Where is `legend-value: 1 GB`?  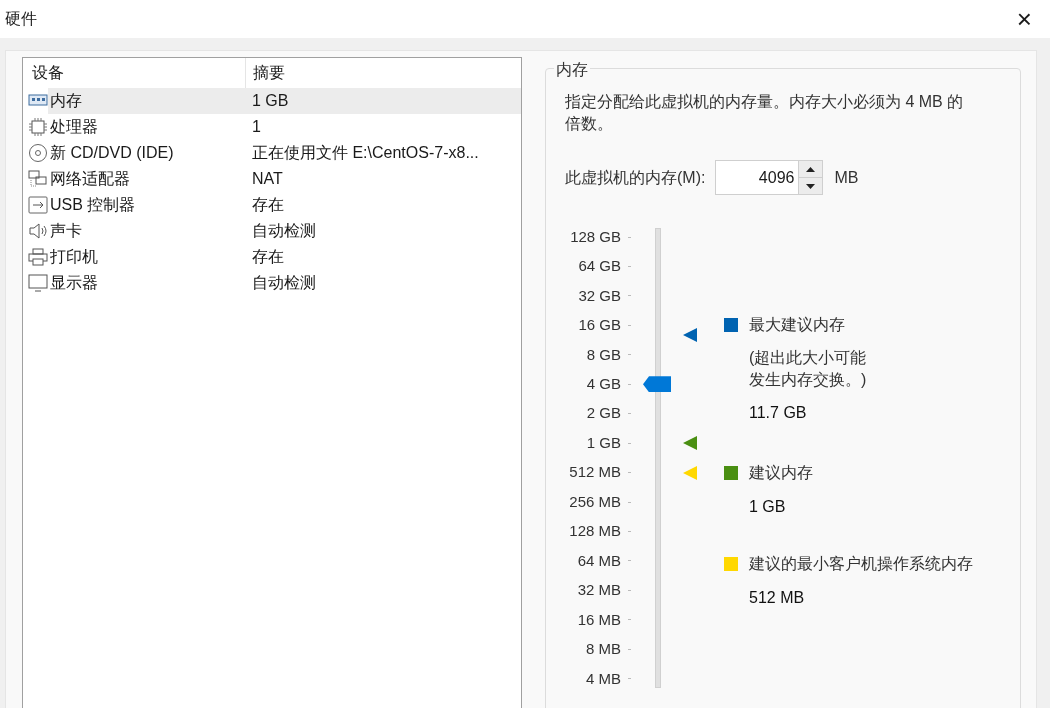 legend-value: 1 GB is located at coordinates (768, 507).